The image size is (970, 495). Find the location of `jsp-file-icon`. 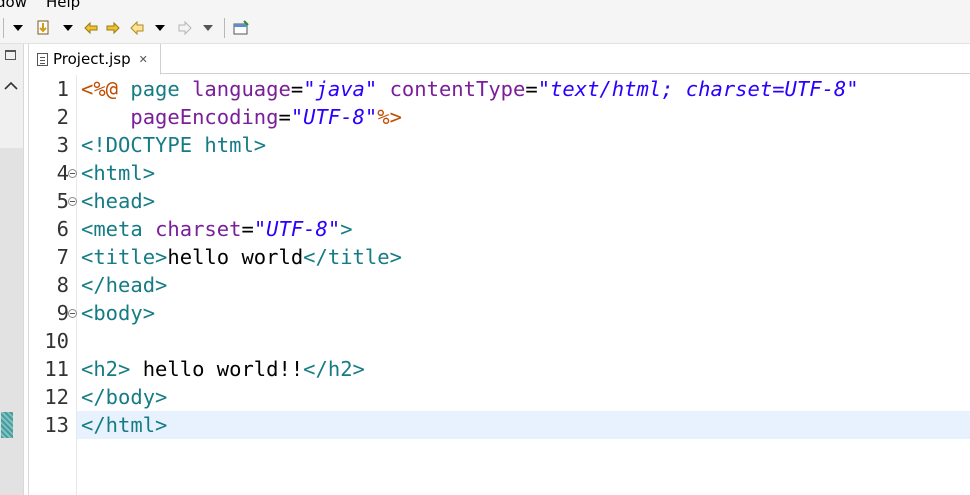

jsp-file-icon is located at coordinates (42, 59).